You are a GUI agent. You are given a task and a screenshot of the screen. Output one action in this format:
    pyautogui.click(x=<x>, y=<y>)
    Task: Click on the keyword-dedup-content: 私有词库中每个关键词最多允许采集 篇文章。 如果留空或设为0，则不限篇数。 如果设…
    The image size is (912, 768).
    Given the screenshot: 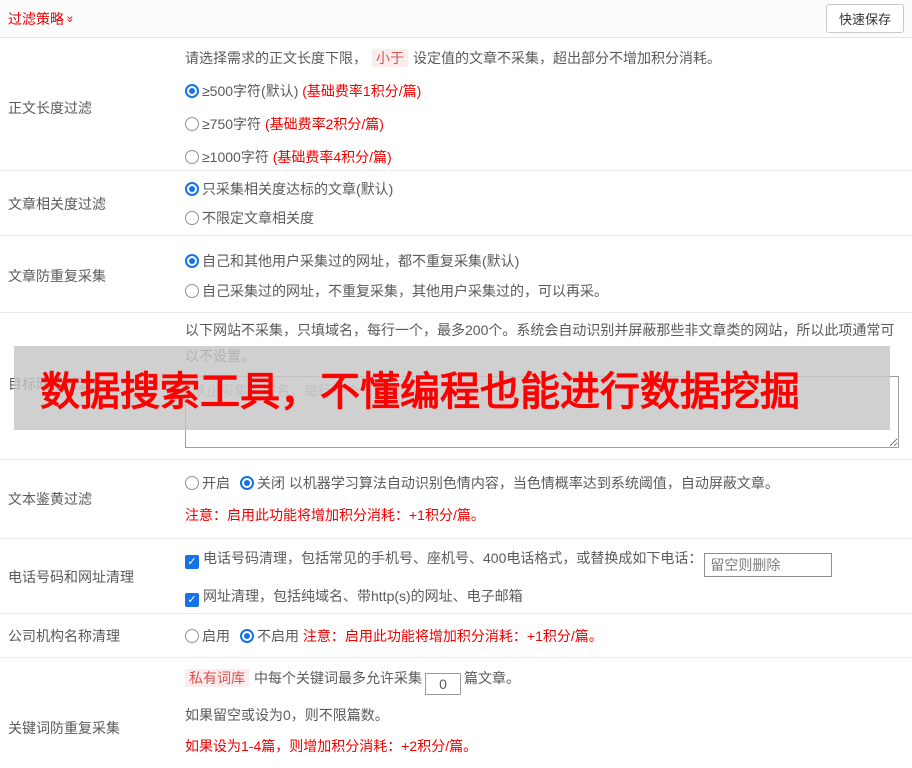 What is the action you would take?
    pyautogui.click(x=548, y=717)
    